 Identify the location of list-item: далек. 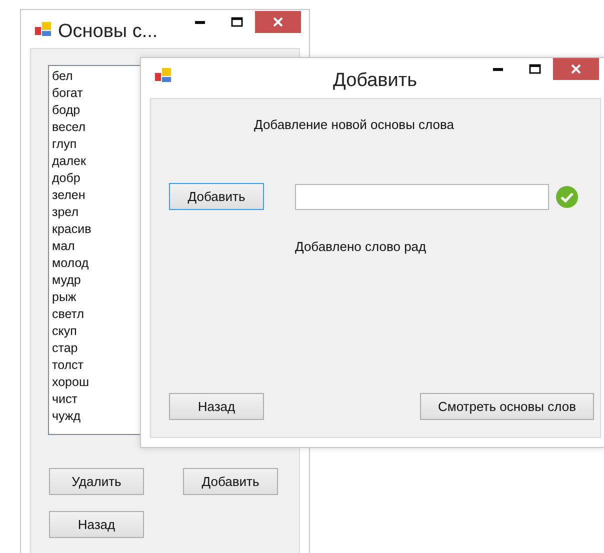
(96, 161).